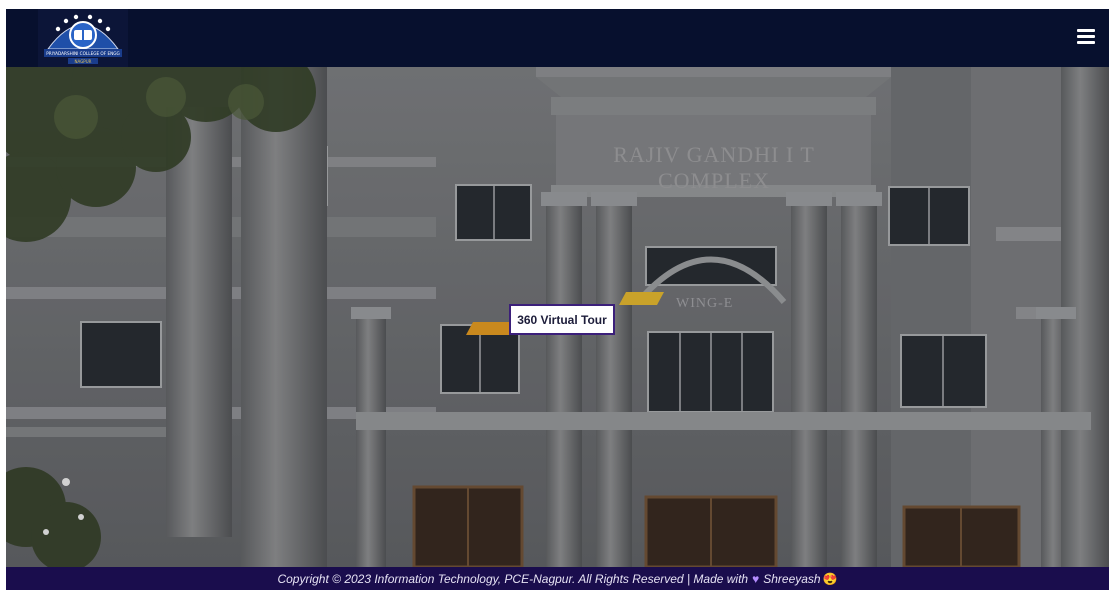 The width and height of the screenshot is (1109, 590). What do you see at coordinates (641, 298) in the screenshot?
I see `hotspot-marker-right` at bounding box center [641, 298].